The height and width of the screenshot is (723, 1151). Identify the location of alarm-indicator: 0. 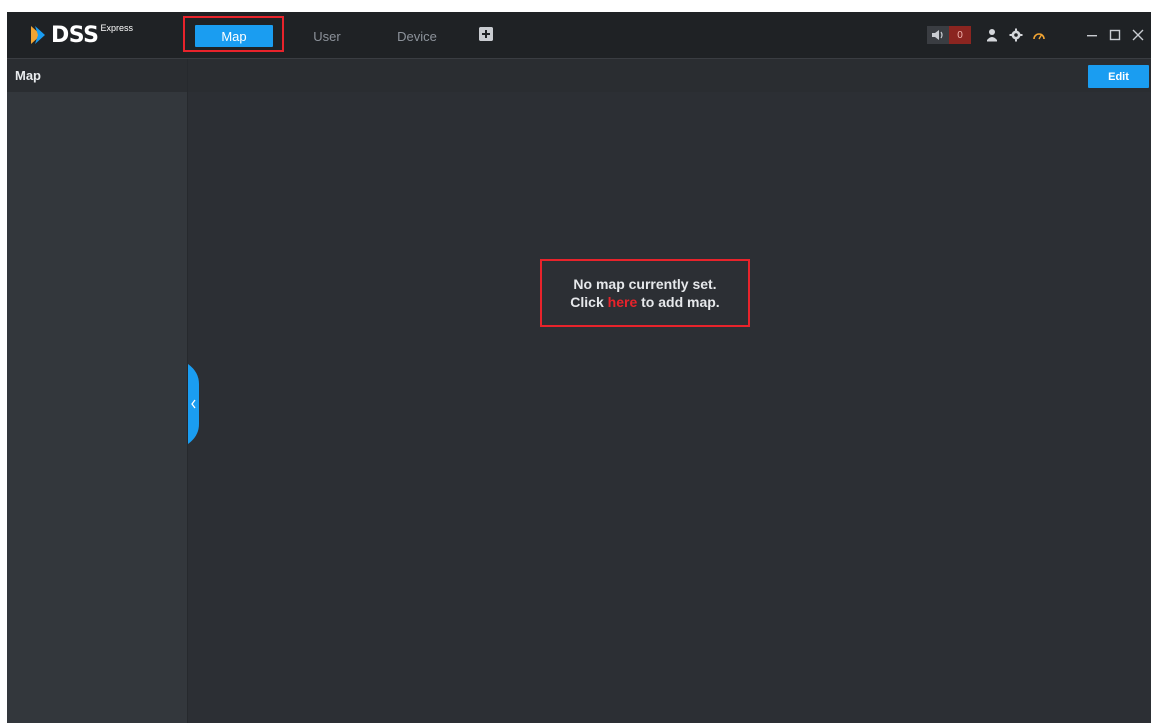
(949, 35).